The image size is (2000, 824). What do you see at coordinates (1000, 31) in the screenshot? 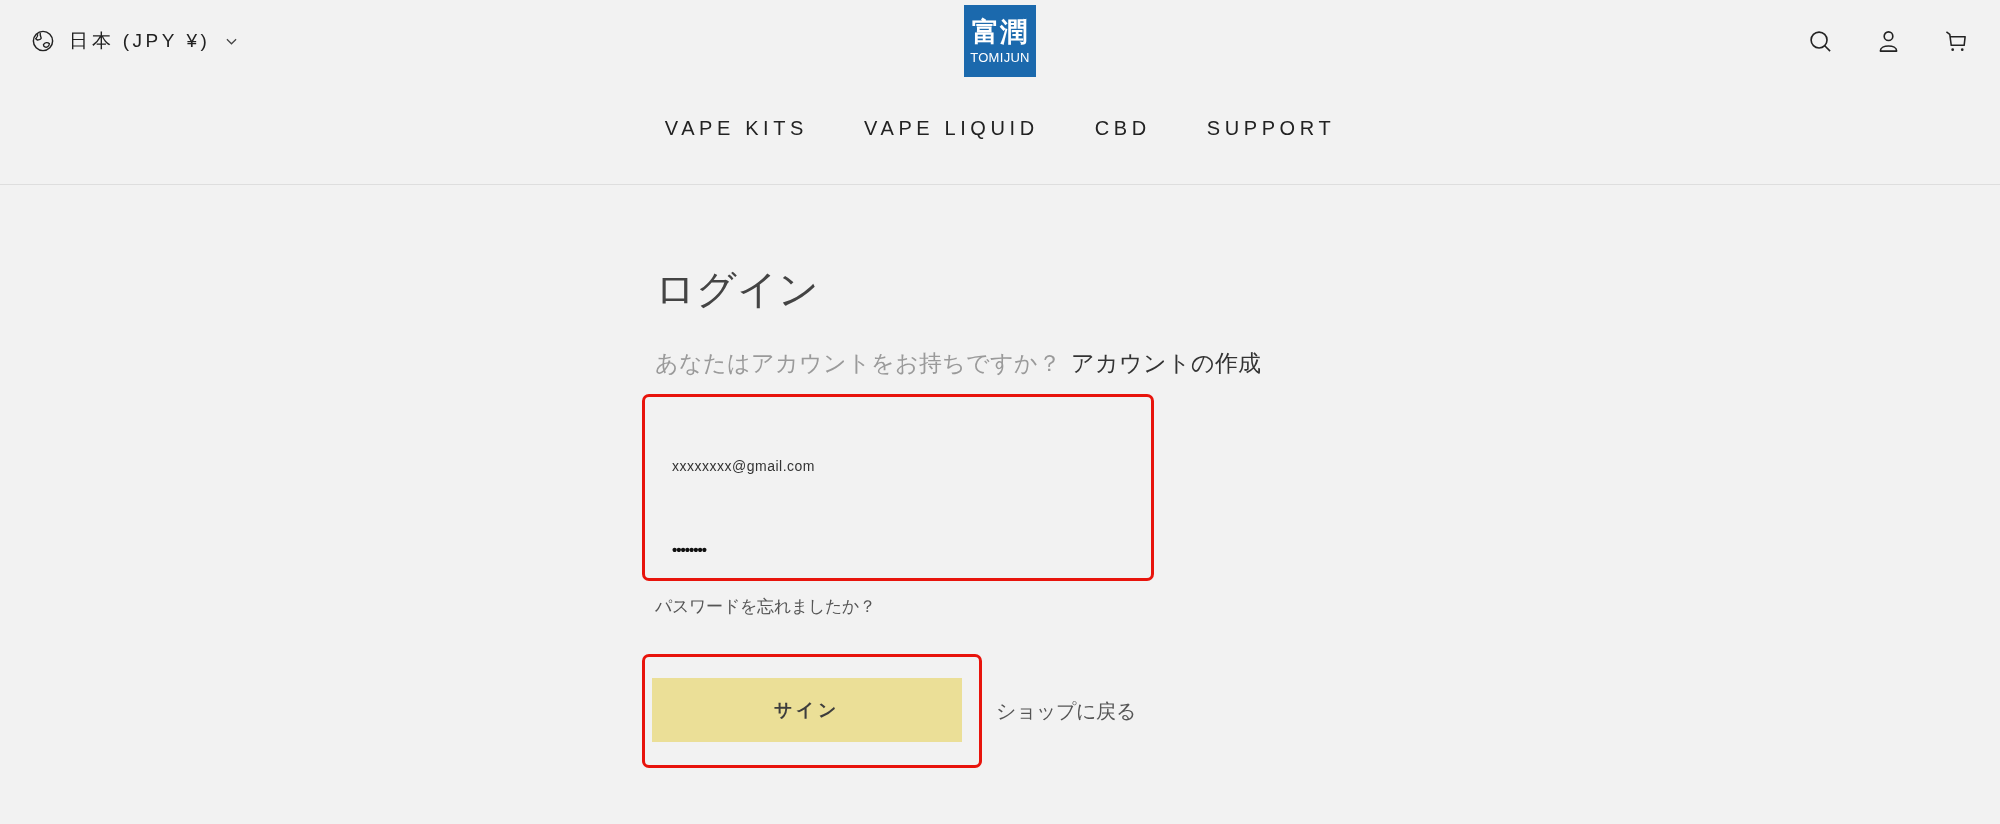
I see `logo-kanji: 富潤` at bounding box center [1000, 31].